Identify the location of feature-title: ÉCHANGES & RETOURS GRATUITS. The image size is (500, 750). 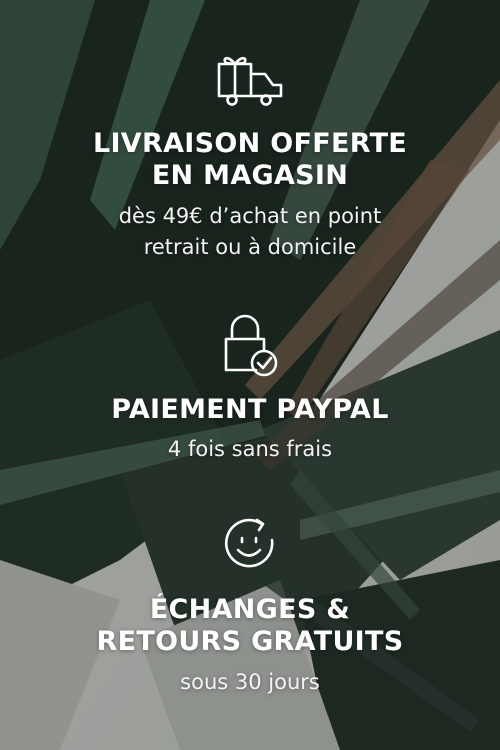
(250, 626).